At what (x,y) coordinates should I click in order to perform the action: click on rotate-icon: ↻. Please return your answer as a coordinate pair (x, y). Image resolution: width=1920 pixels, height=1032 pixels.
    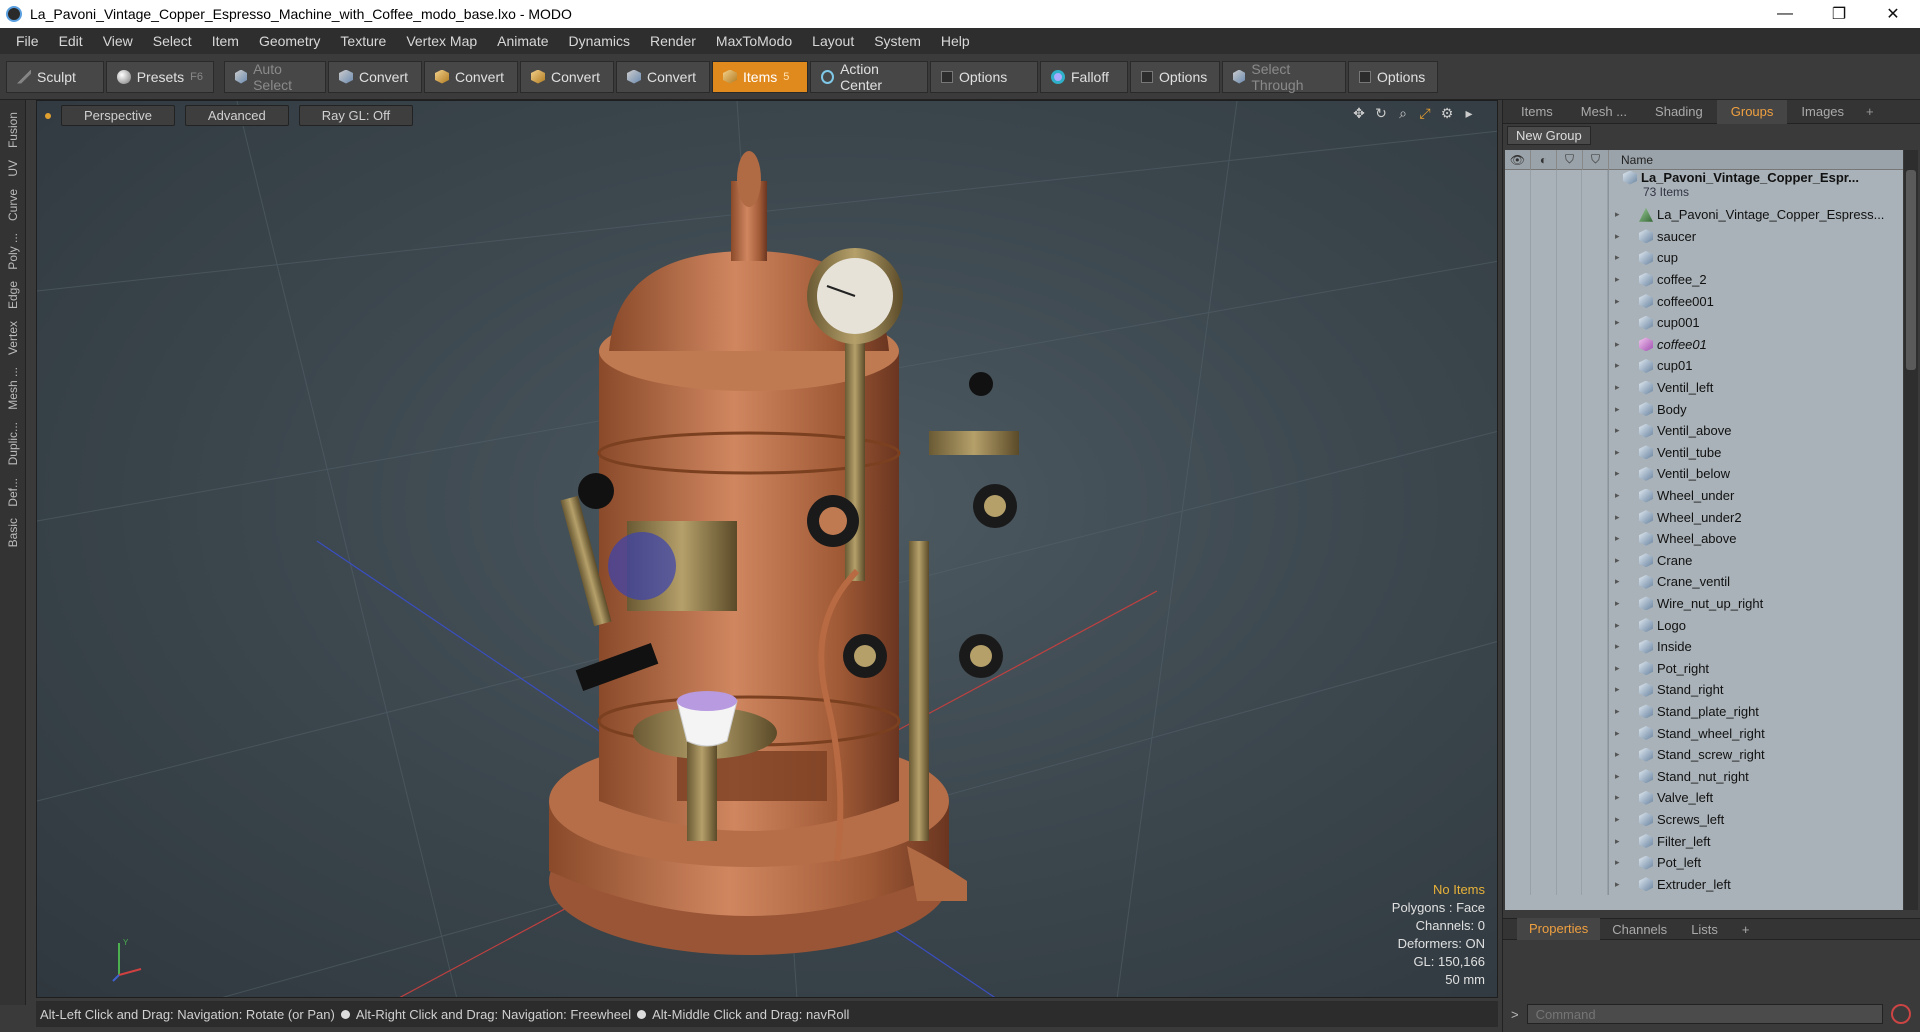
    Looking at the image, I should click on (1381, 113).